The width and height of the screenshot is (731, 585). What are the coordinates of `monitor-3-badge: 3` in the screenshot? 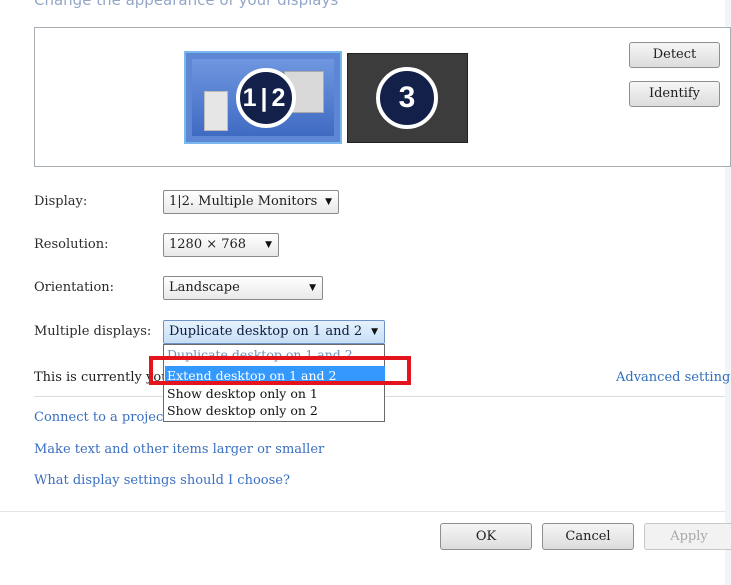 It's located at (407, 98).